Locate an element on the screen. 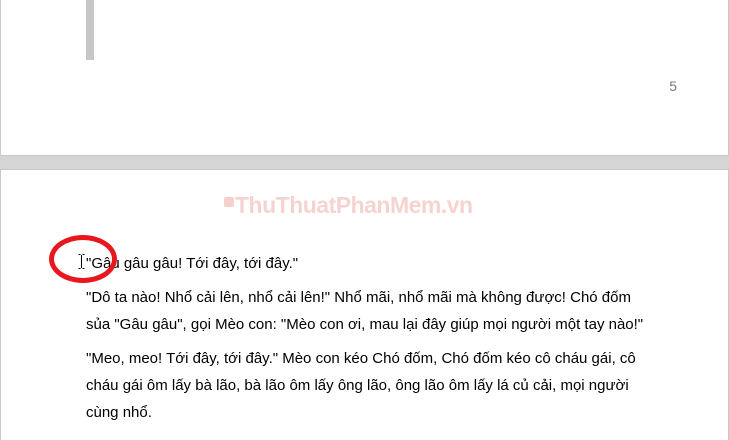 This screenshot has height=440, width=729. page-separator is located at coordinates (364, 162).